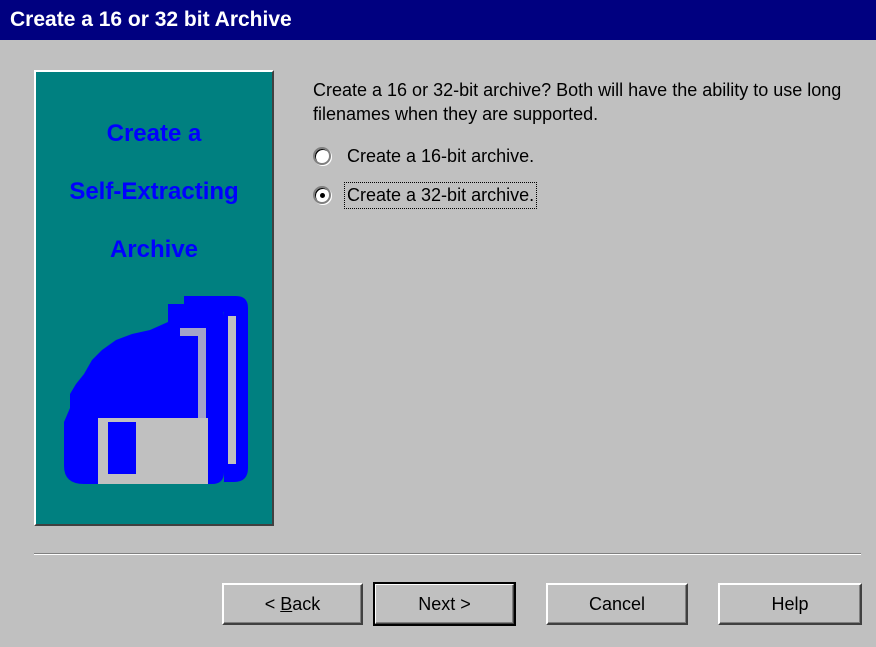 Image resolution: width=876 pixels, height=647 pixels. I want to click on radio-selected-dot, so click(322, 195).